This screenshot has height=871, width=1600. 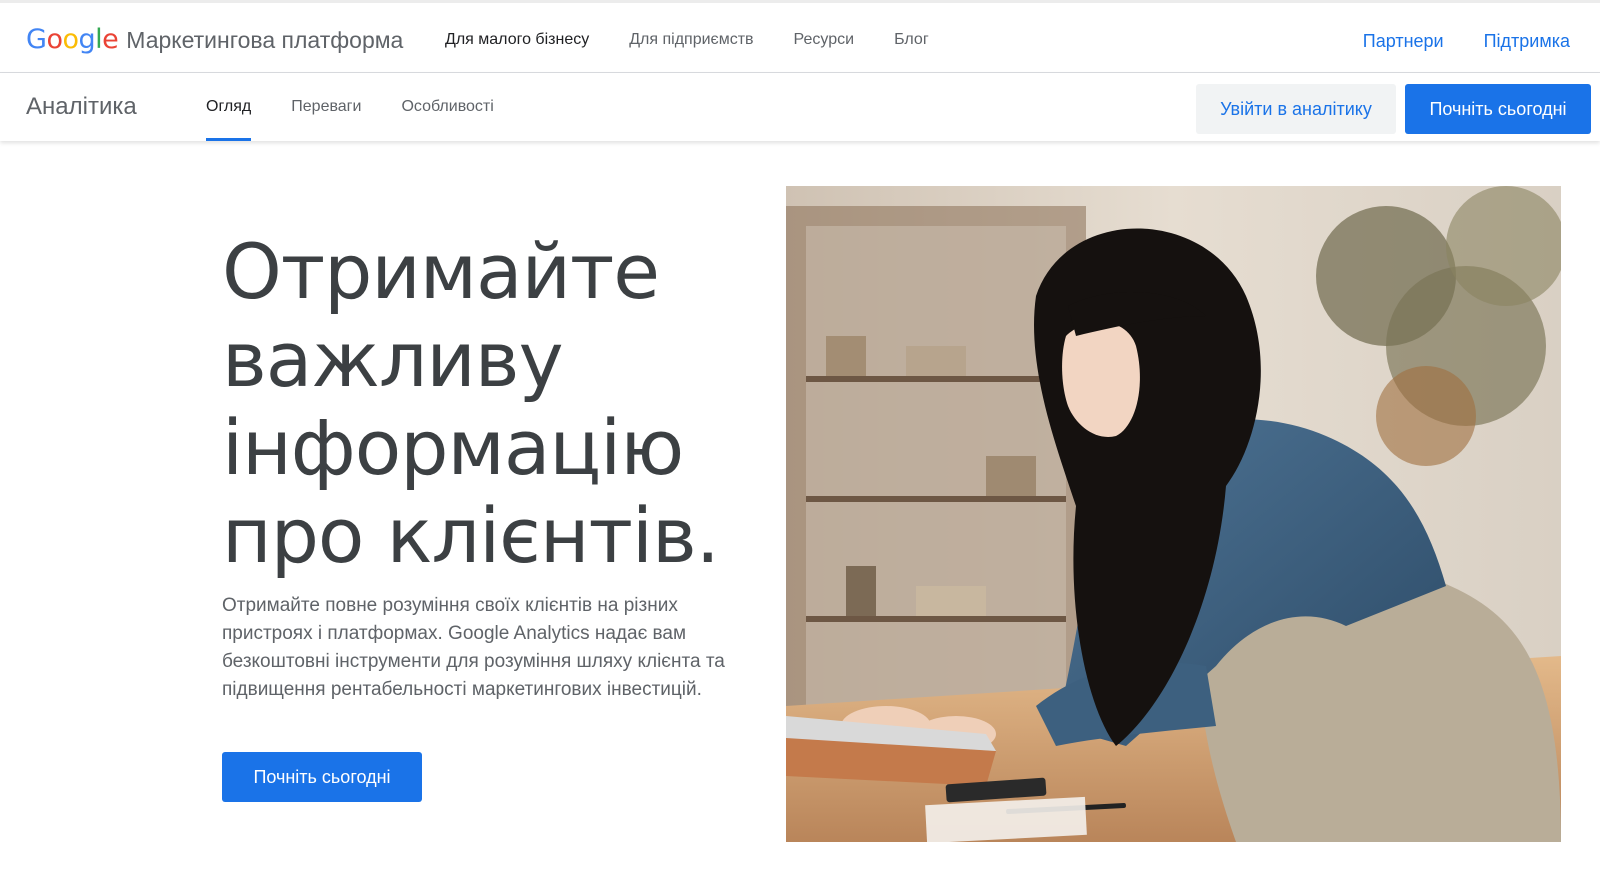 I want to click on google-wordmark: Google, so click(x=72, y=39).